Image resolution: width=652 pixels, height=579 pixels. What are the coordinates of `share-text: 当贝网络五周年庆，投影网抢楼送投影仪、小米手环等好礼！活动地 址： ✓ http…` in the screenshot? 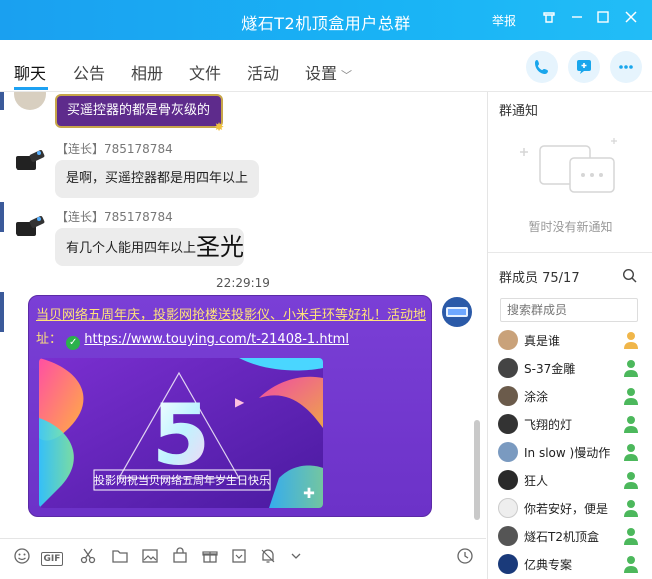 It's located at (233, 328).